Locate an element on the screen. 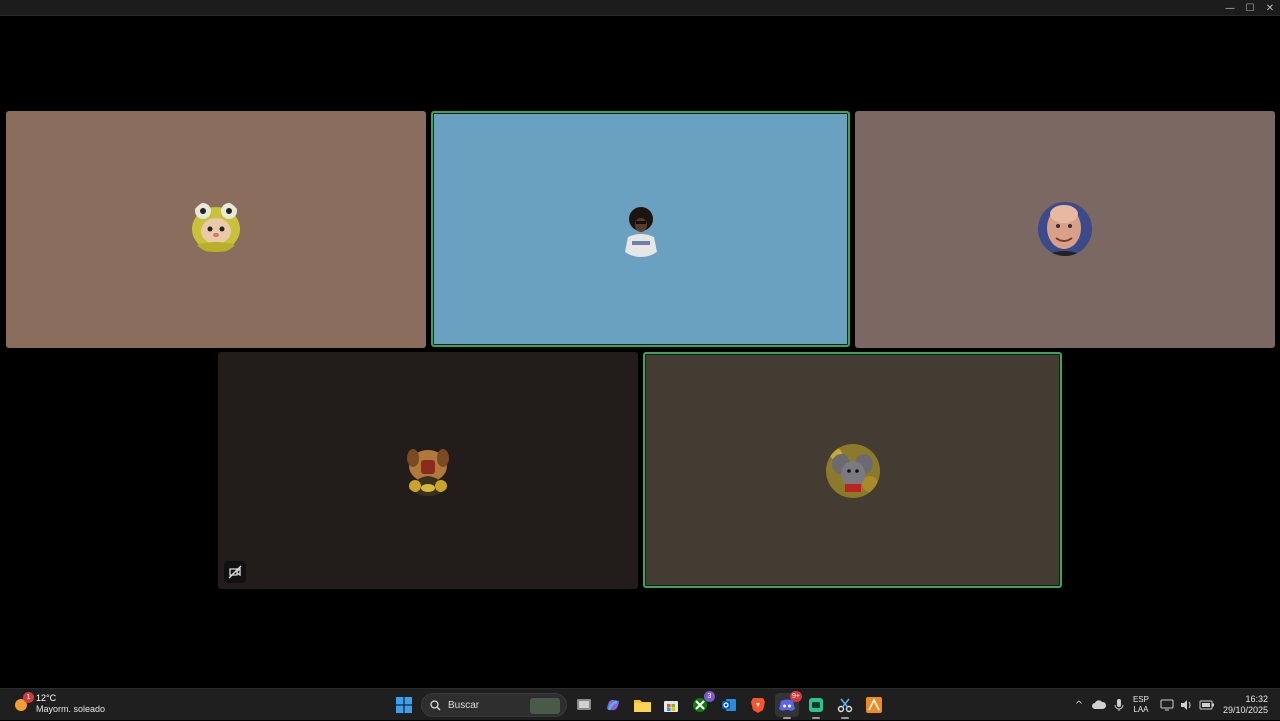 The width and height of the screenshot is (1280, 721). bald-man-avatar is located at coordinates (1065, 229).